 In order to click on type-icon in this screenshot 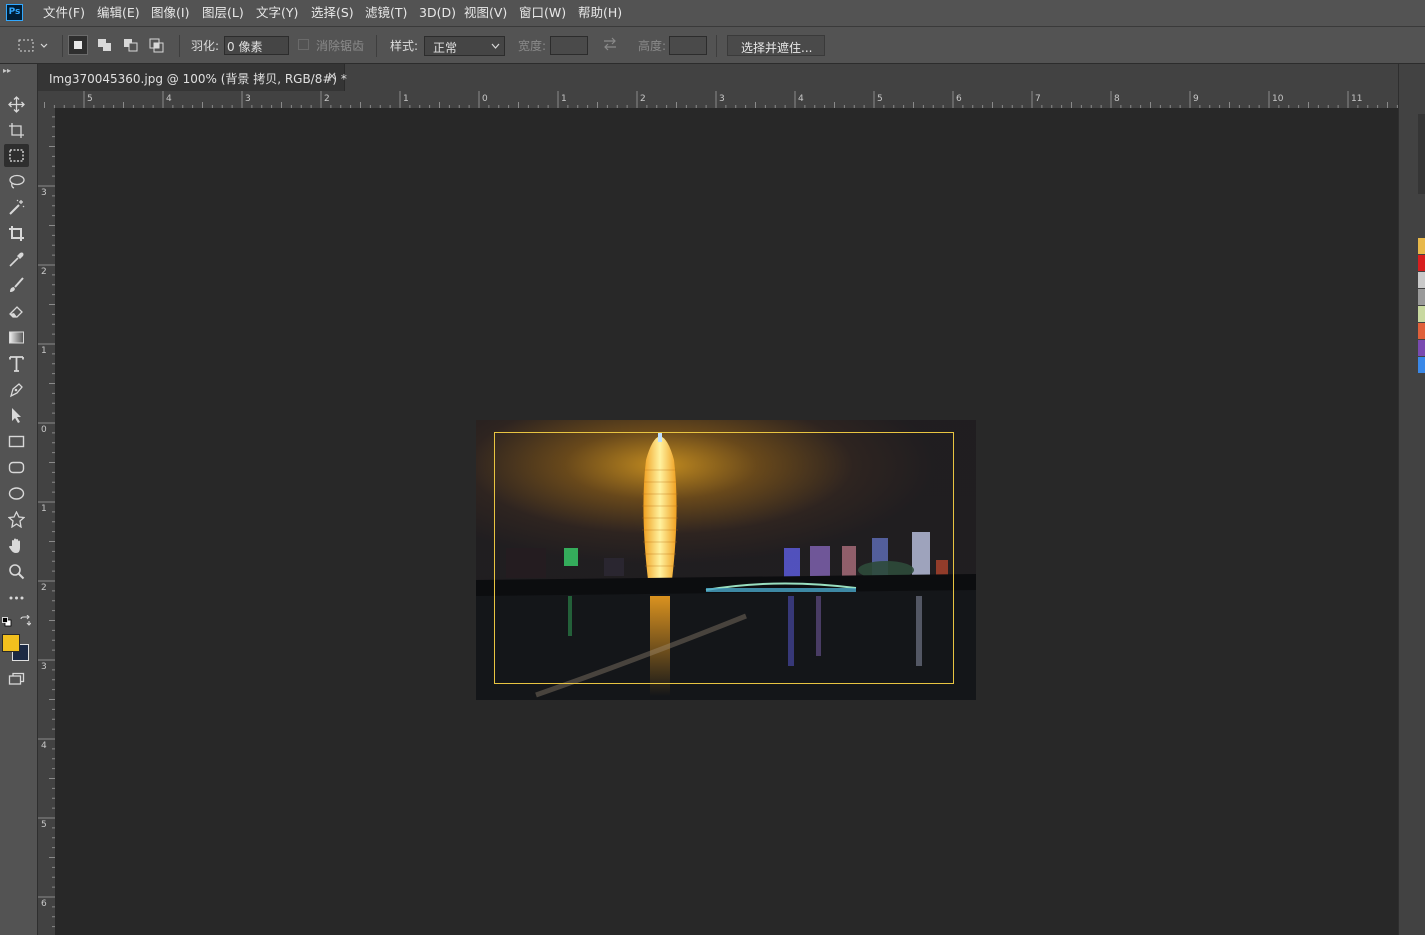, I will do `click(16, 364)`.